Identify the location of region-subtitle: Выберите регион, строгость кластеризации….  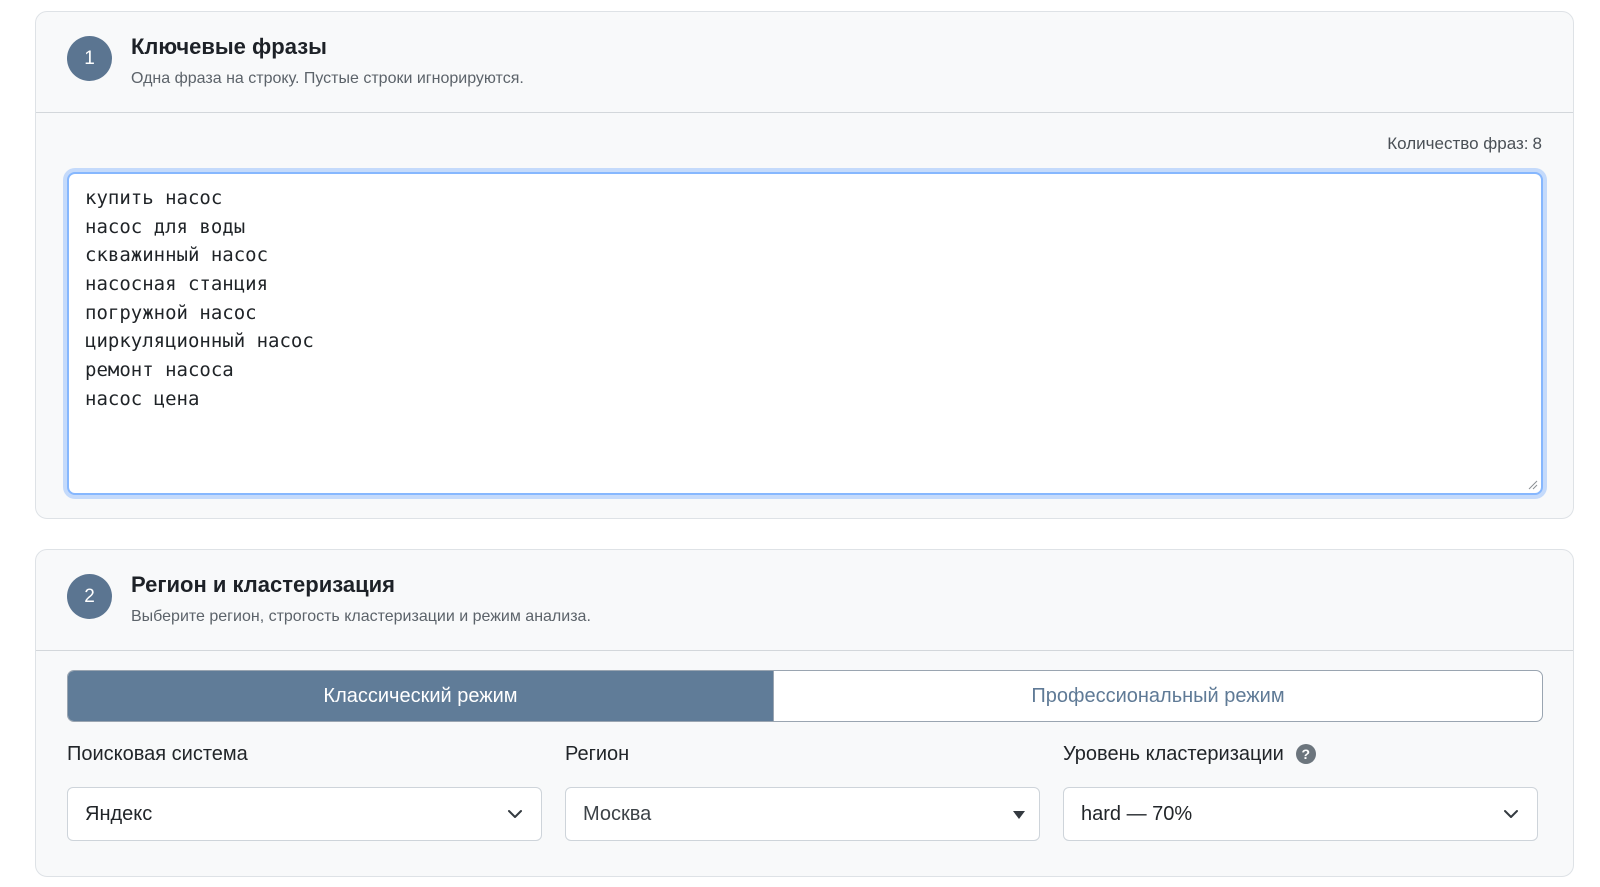
(361, 616).